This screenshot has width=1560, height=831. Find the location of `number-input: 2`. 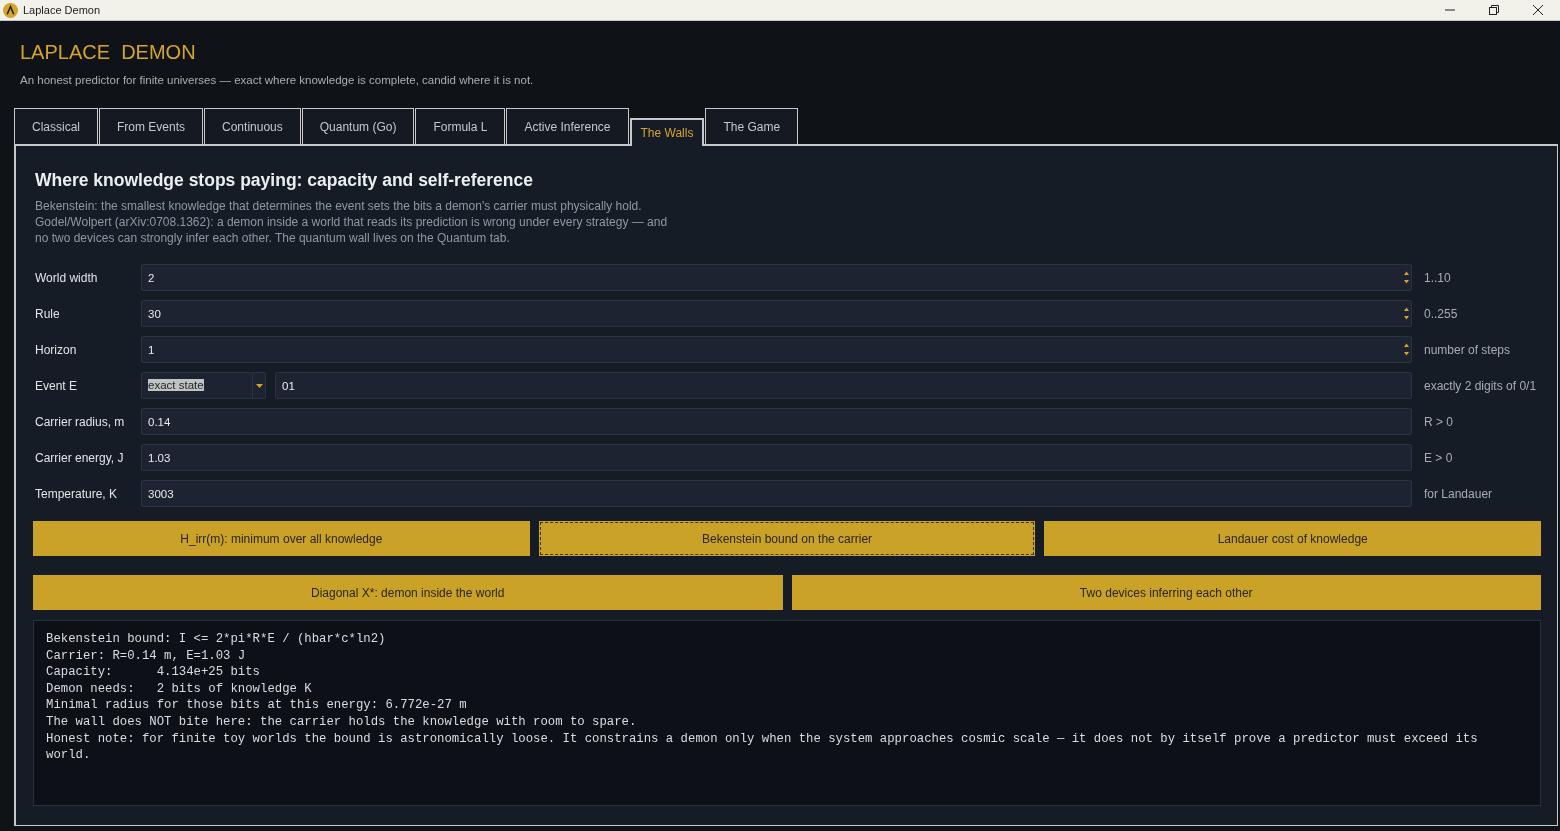

number-input: 2 is located at coordinates (776, 277).